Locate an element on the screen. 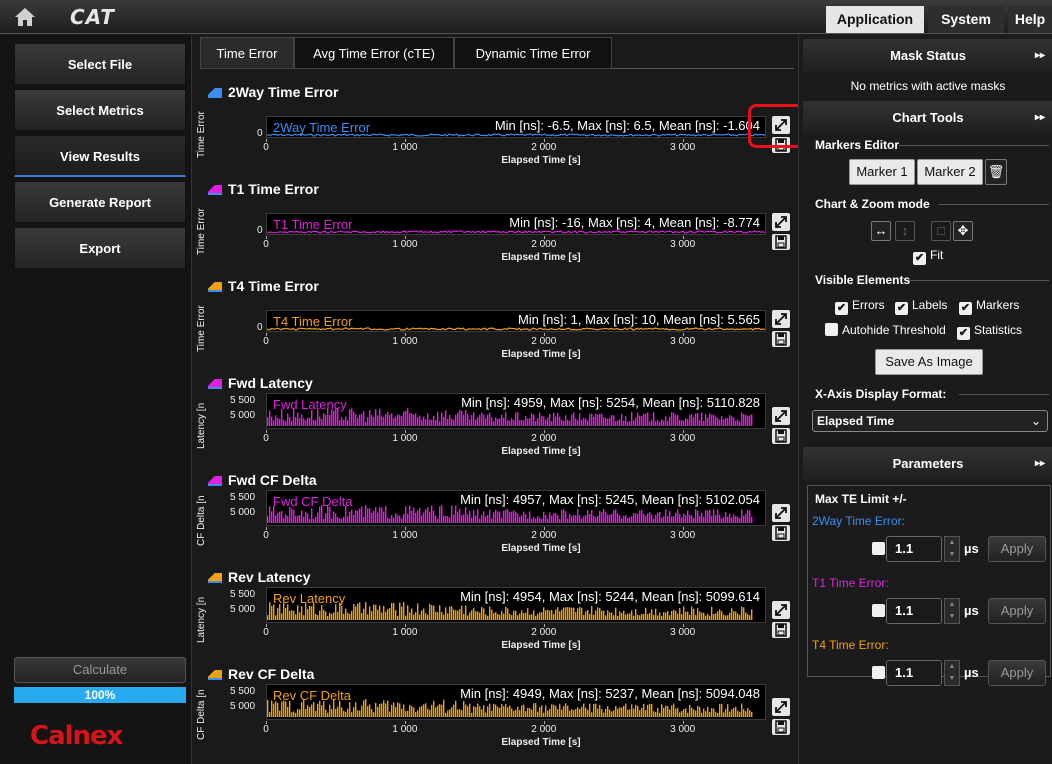 The image size is (1052, 764). marker-2-button: Marker 2 is located at coordinates (950, 172).